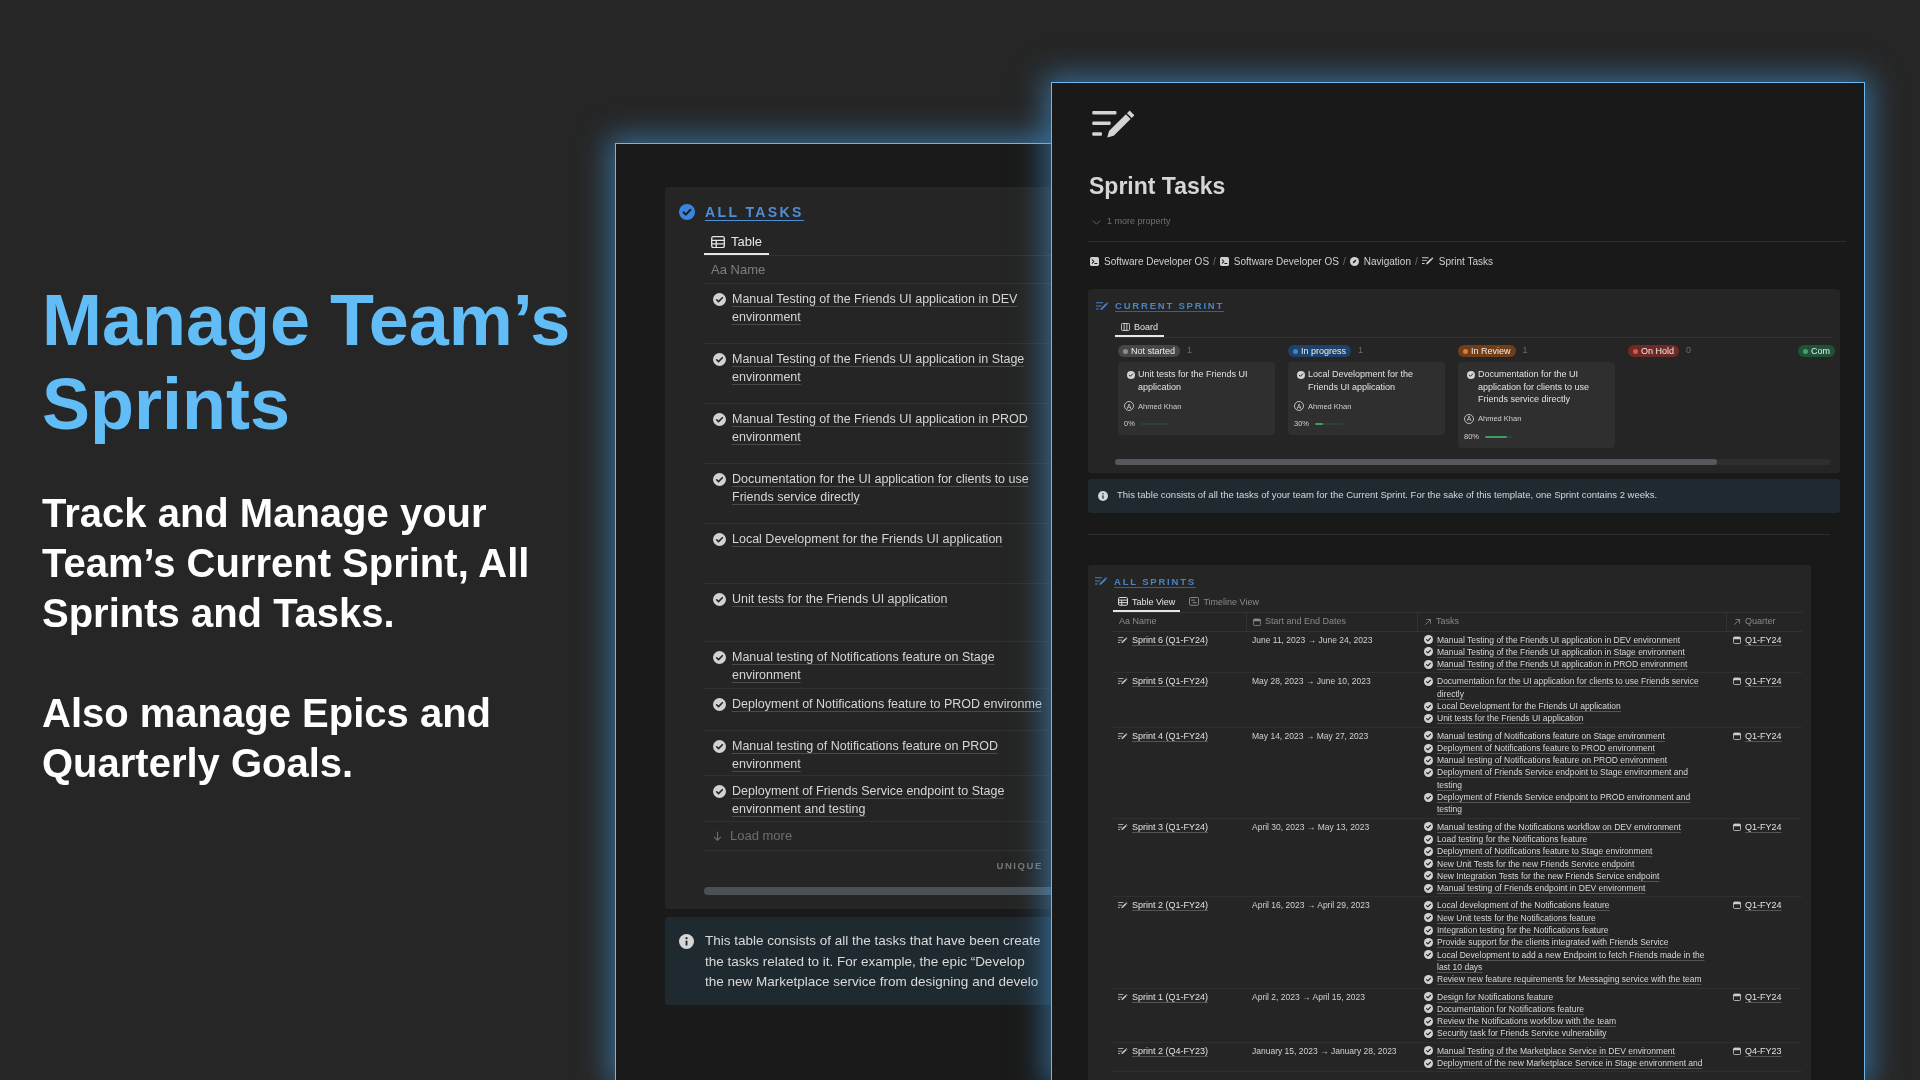  Describe the element at coordinates (1380, 261) in the screenshot. I see `breadcrumb-link: Navigation` at that location.